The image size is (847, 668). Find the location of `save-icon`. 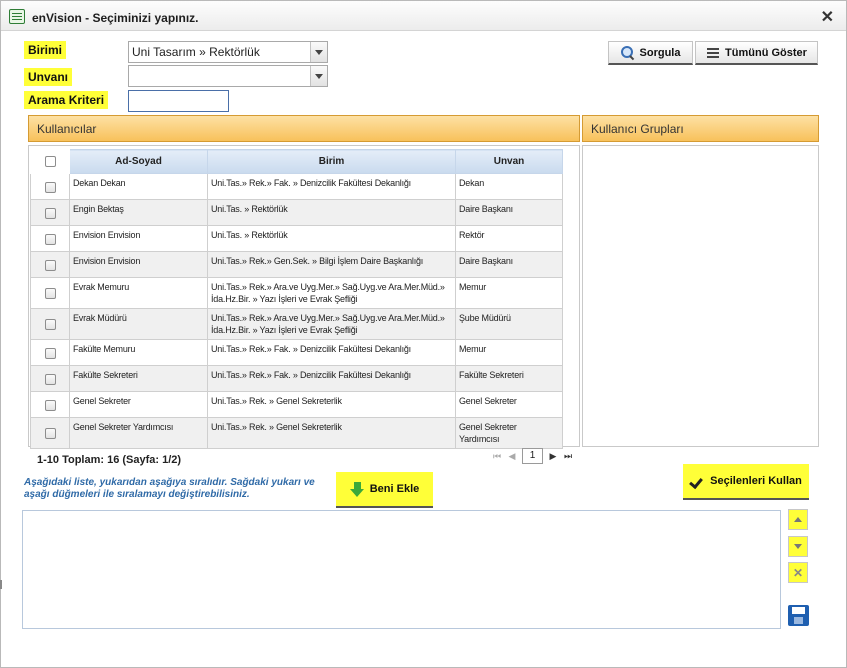

save-icon is located at coordinates (798, 615).